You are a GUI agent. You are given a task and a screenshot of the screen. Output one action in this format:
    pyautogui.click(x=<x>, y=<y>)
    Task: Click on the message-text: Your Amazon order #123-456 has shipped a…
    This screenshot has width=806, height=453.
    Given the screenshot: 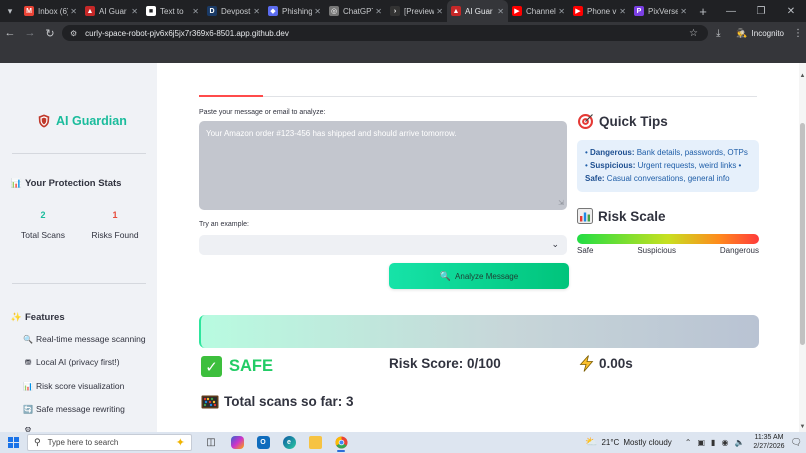 What is the action you would take?
    pyautogui.click(x=331, y=133)
    